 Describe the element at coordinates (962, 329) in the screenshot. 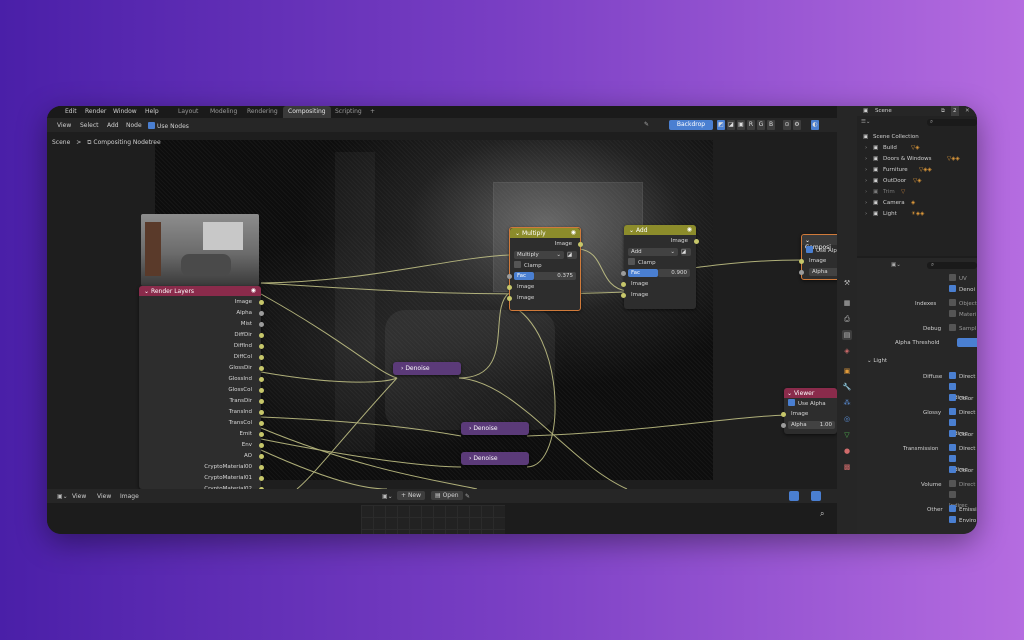

I see `sample-count-checkbox: Sampl` at that location.